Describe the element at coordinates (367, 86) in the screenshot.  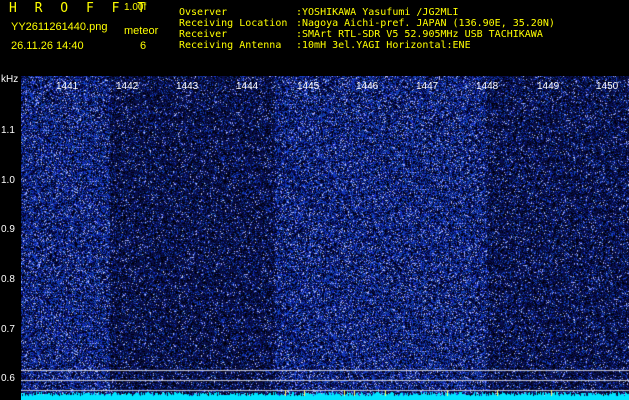
I see `x-tick-label: 1446` at that location.